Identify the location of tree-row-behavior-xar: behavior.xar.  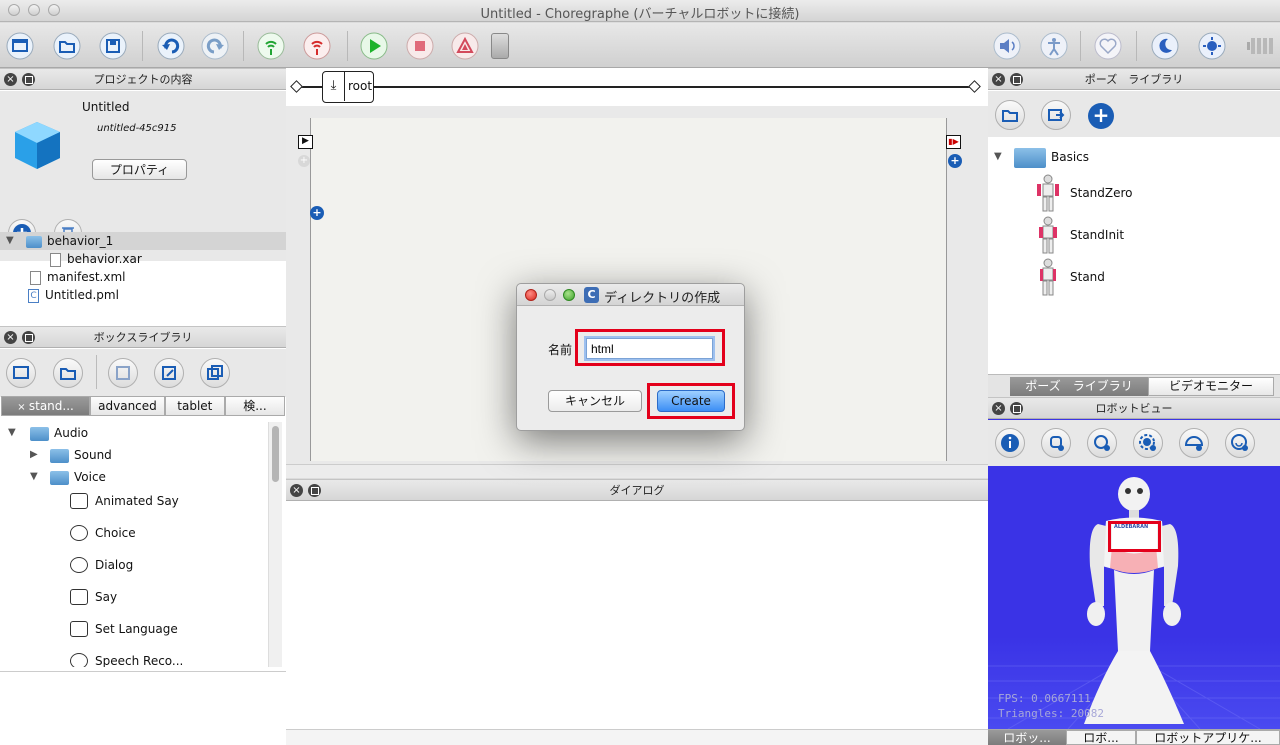
(143, 259).